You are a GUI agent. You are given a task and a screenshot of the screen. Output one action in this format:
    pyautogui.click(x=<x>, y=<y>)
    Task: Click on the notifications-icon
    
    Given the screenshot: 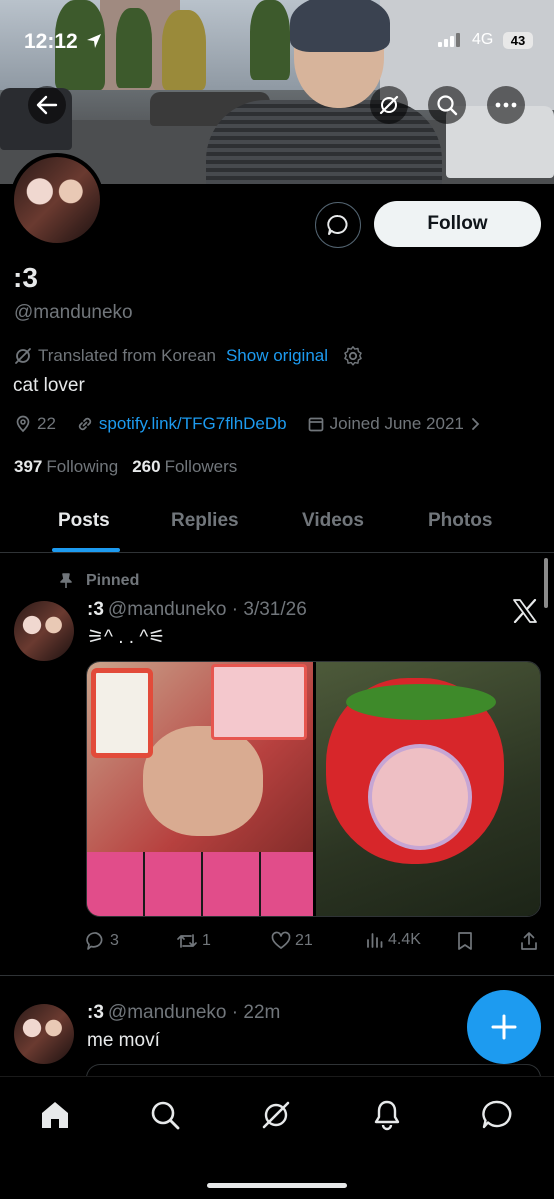 What is the action you would take?
    pyautogui.click(x=387, y=1115)
    